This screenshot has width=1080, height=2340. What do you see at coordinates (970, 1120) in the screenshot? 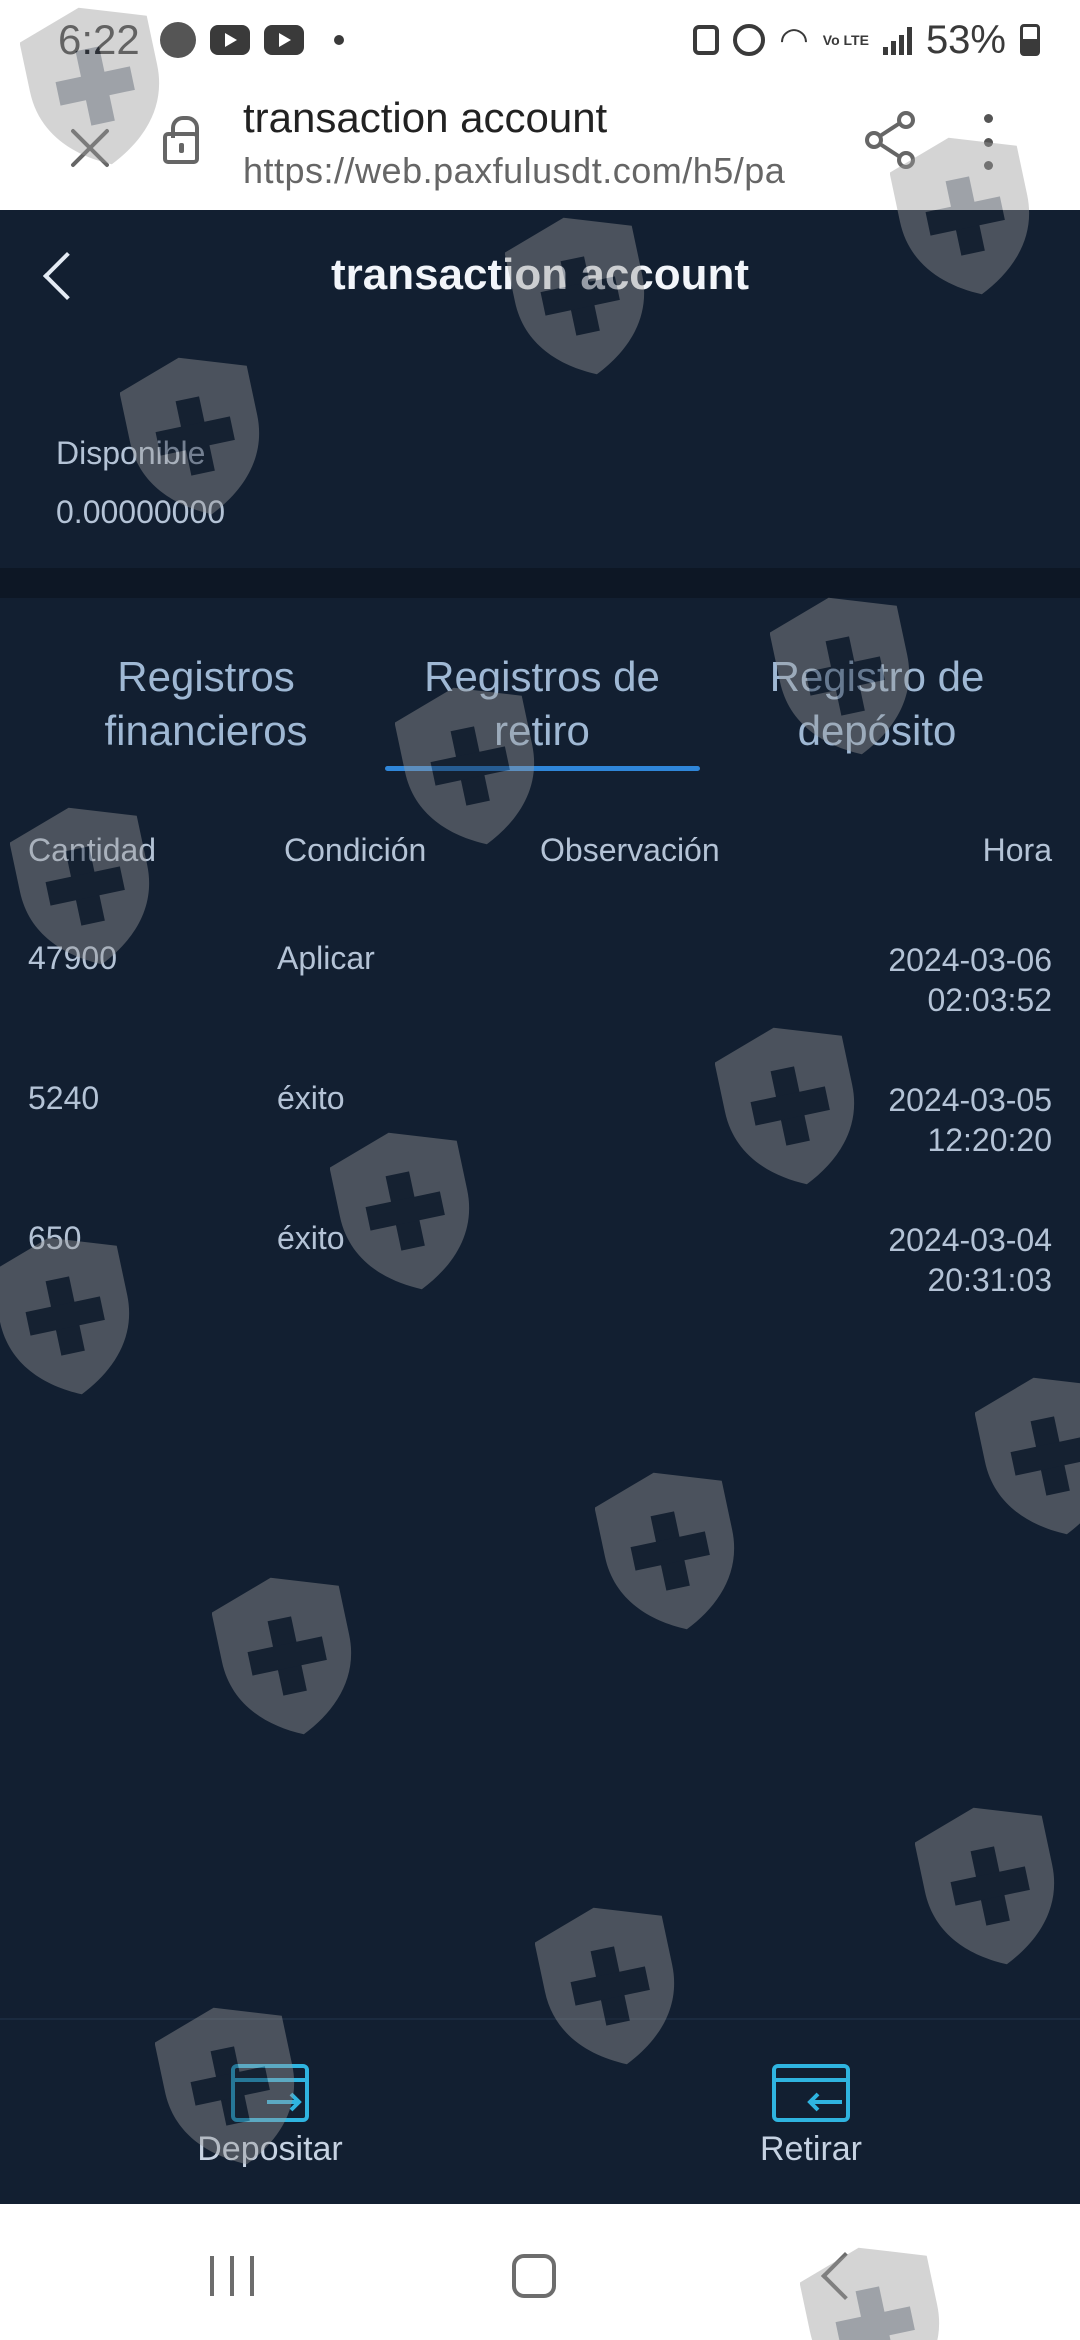
I see `row-time: 2024-03-05 12:20:20` at bounding box center [970, 1120].